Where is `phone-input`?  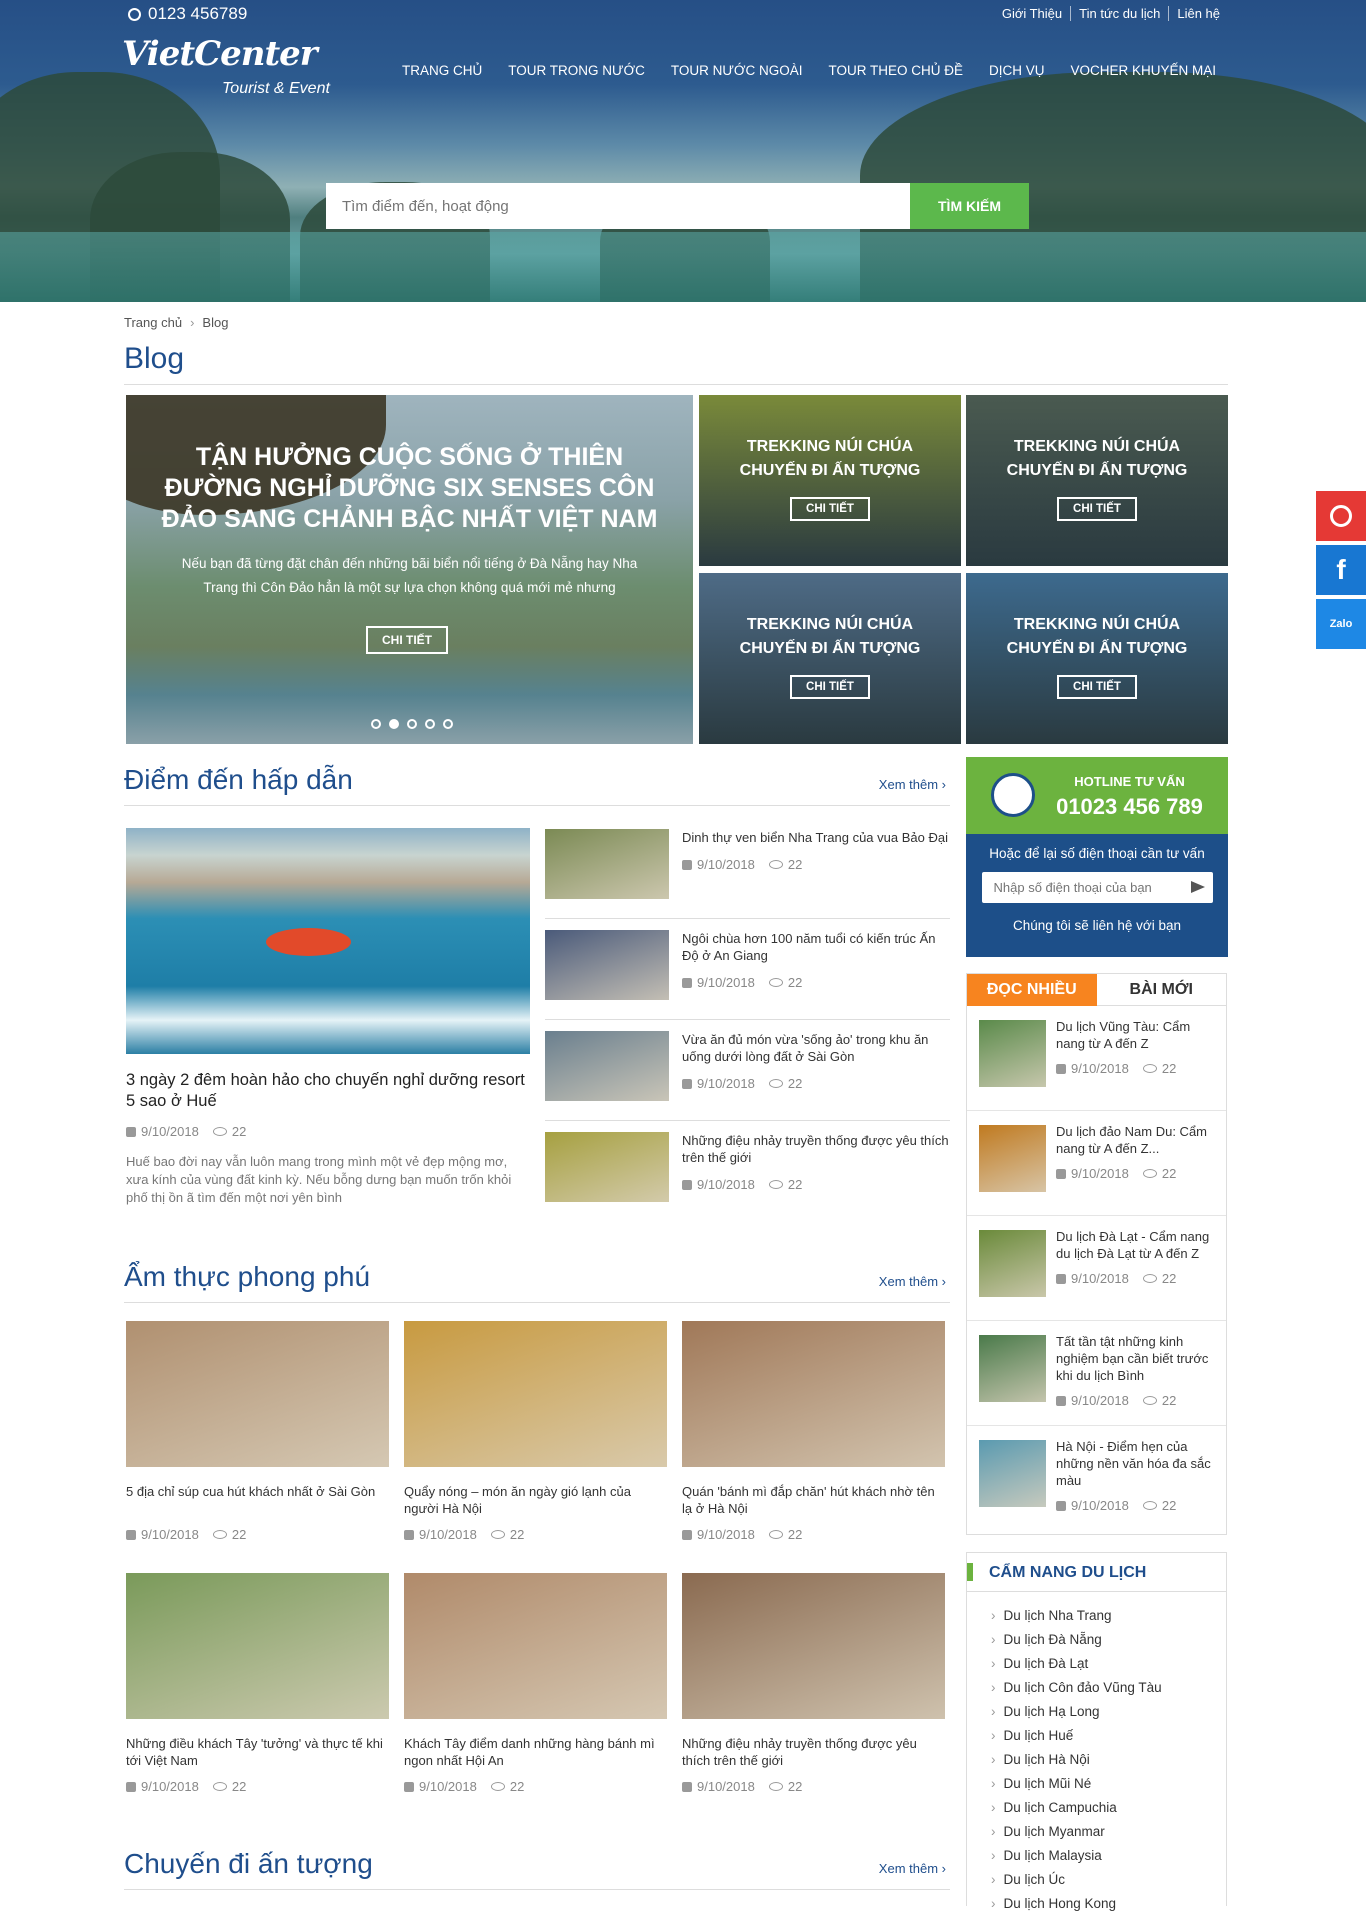 phone-input is located at coordinates (1097, 887).